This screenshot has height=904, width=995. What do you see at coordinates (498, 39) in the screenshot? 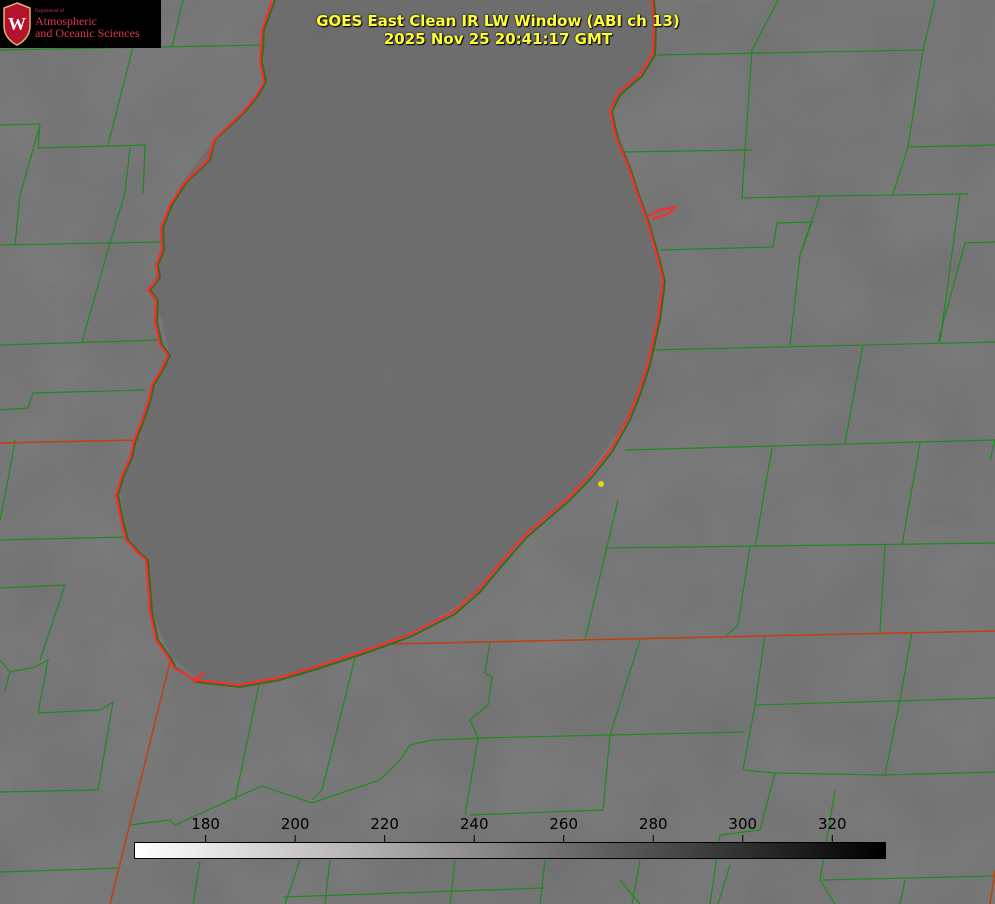
I see `image-timestamp: 2025 Nov 25 20:41:17 GMT` at bounding box center [498, 39].